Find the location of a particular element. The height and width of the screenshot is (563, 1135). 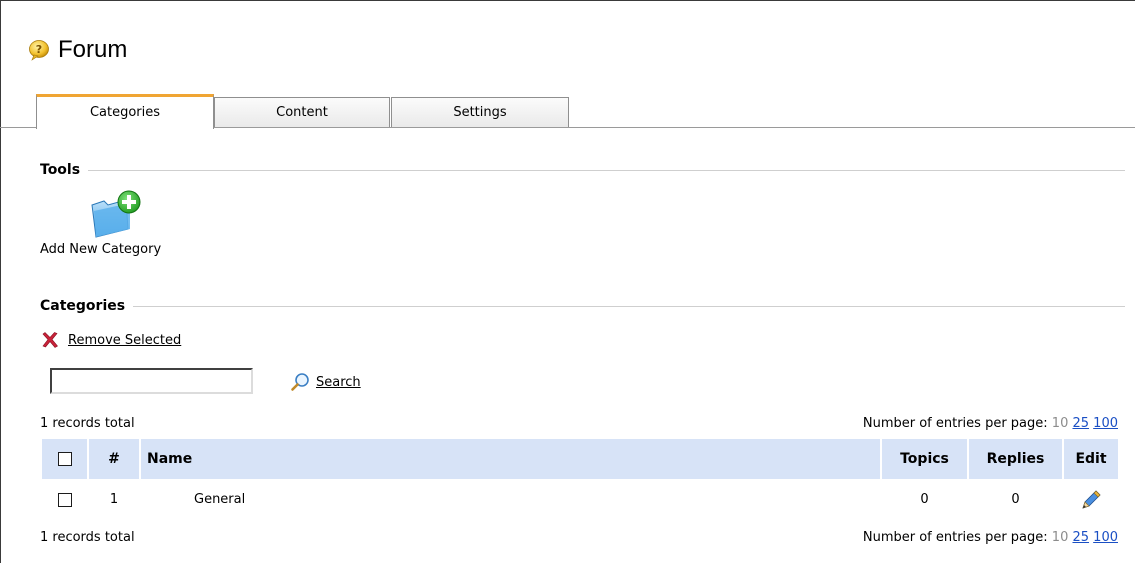

row-topics: 0 is located at coordinates (924, 499).